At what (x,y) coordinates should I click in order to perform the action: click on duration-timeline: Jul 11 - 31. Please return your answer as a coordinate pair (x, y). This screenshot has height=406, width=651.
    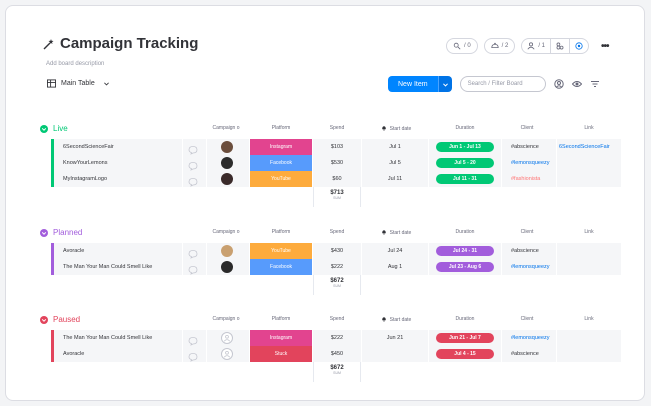
    Looking at the image, I should click on (465, 179).